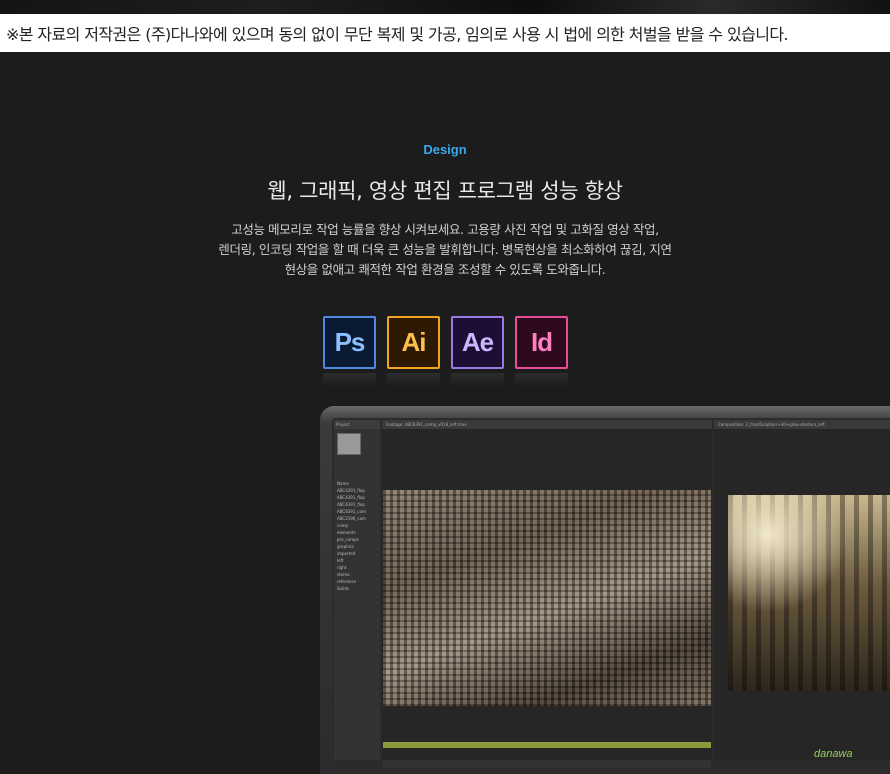  I want to click on top-image-strip, so click(445, 7).